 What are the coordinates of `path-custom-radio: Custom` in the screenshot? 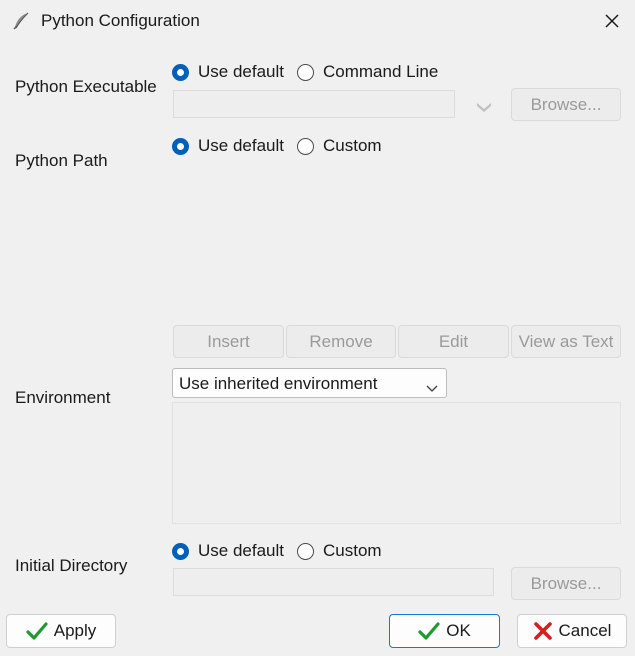 It's located at (339, 146).